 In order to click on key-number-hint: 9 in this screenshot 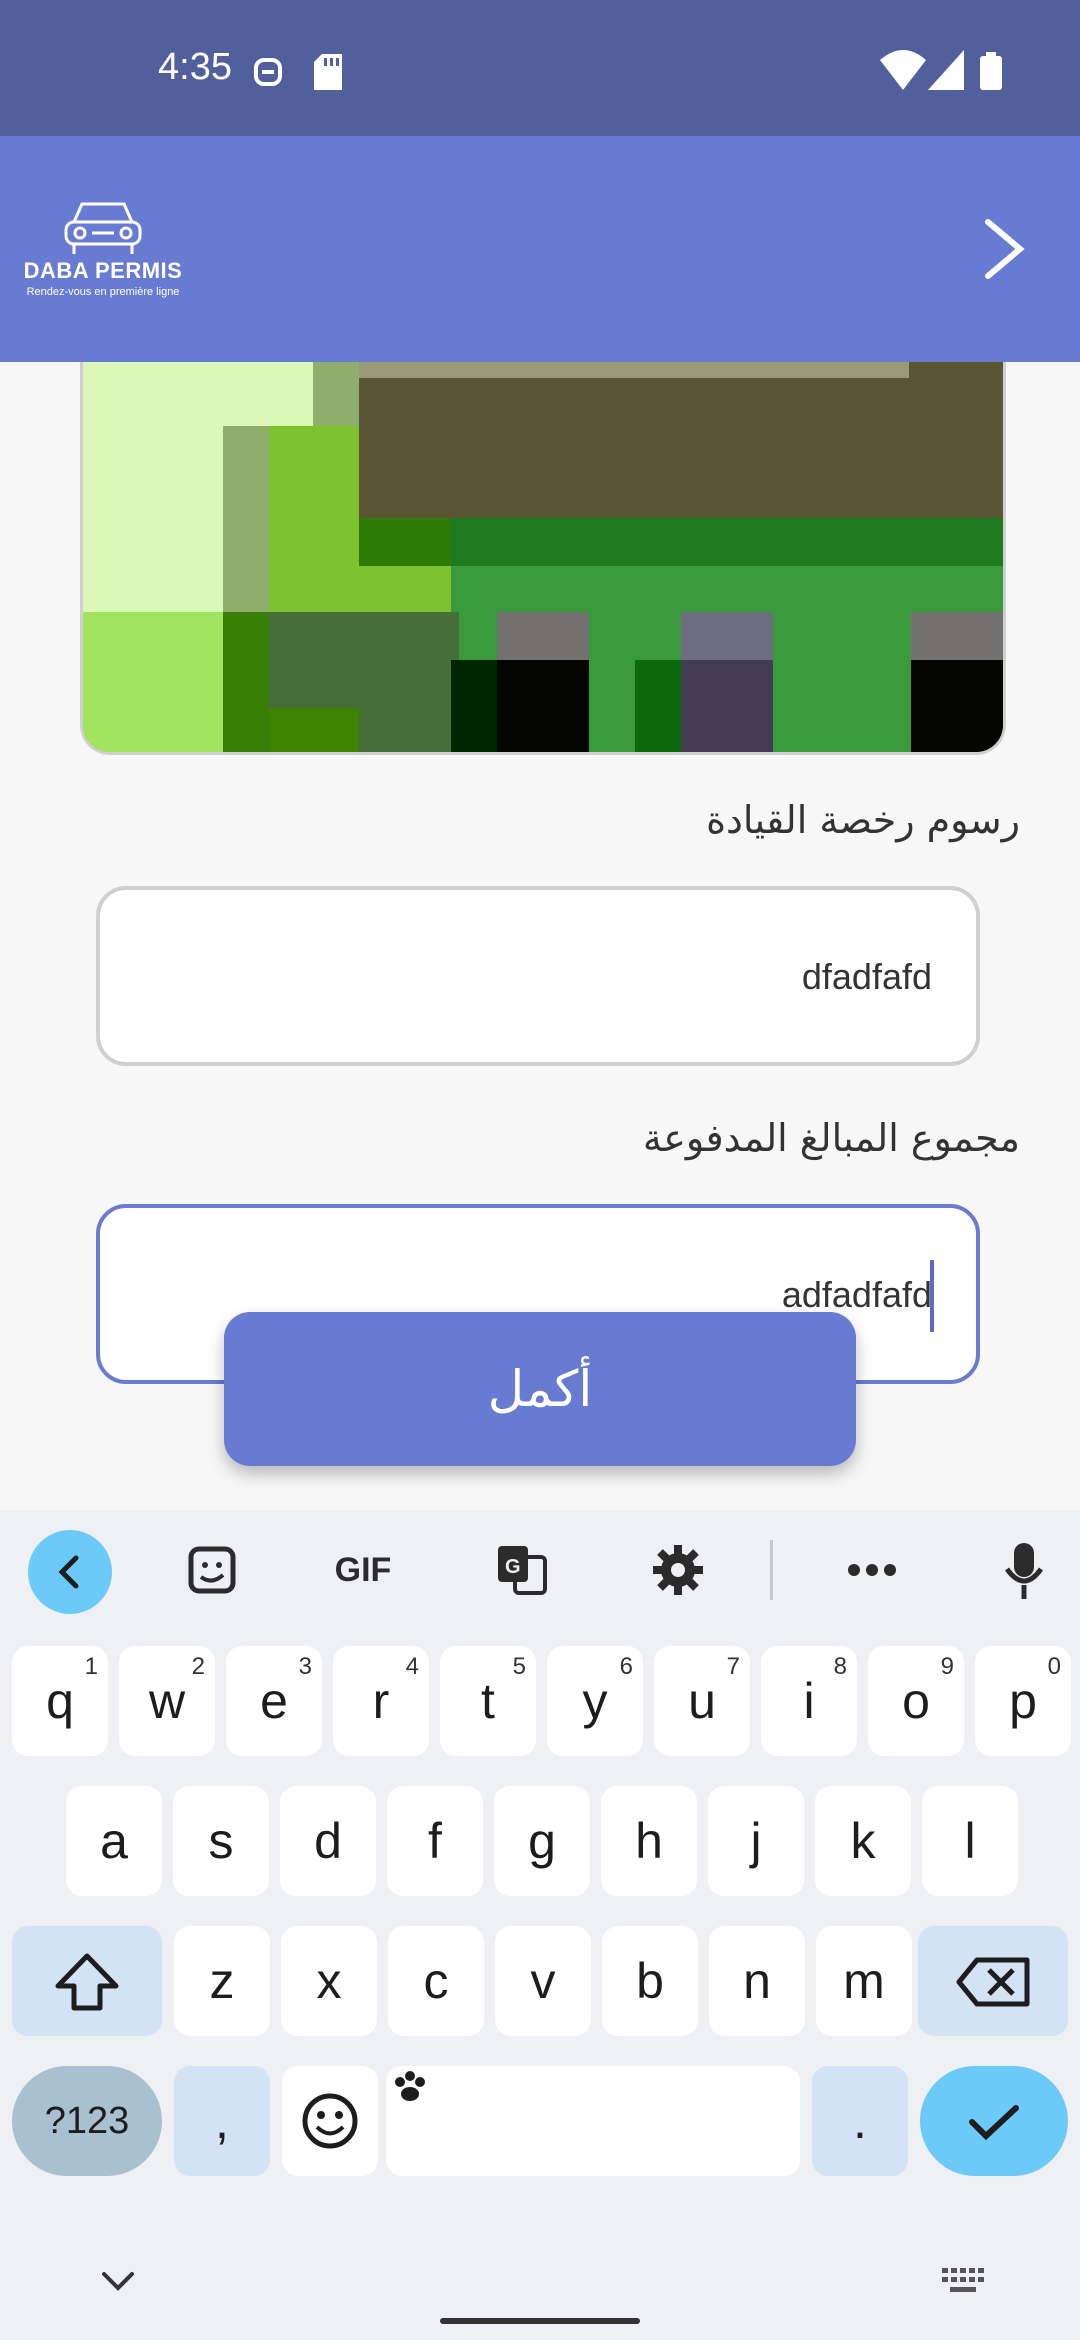, I will do `click(947, 1666)`.